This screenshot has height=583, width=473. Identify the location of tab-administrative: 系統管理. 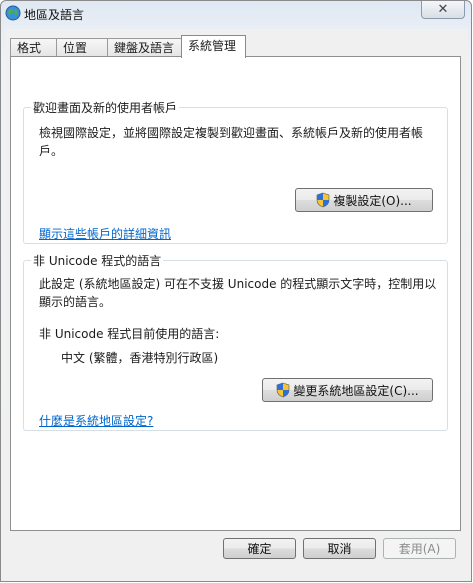
(213, 46).